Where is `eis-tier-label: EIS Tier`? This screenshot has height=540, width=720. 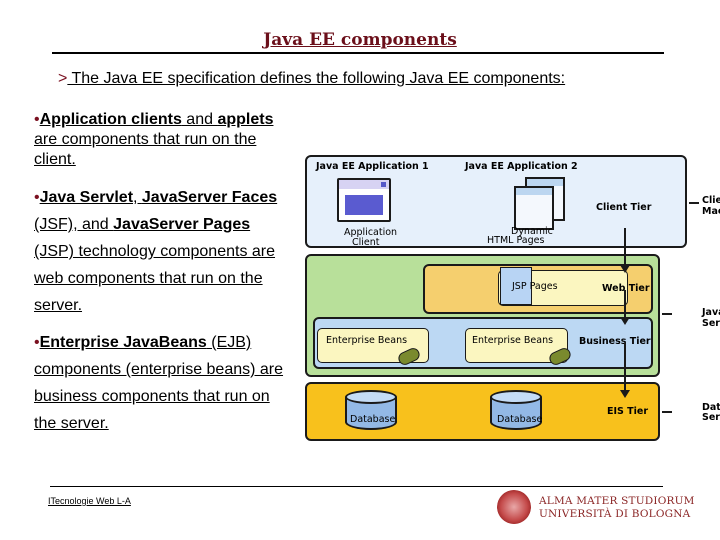
eis-tier-label: EIS Tier is located at coordinates (628, 411).